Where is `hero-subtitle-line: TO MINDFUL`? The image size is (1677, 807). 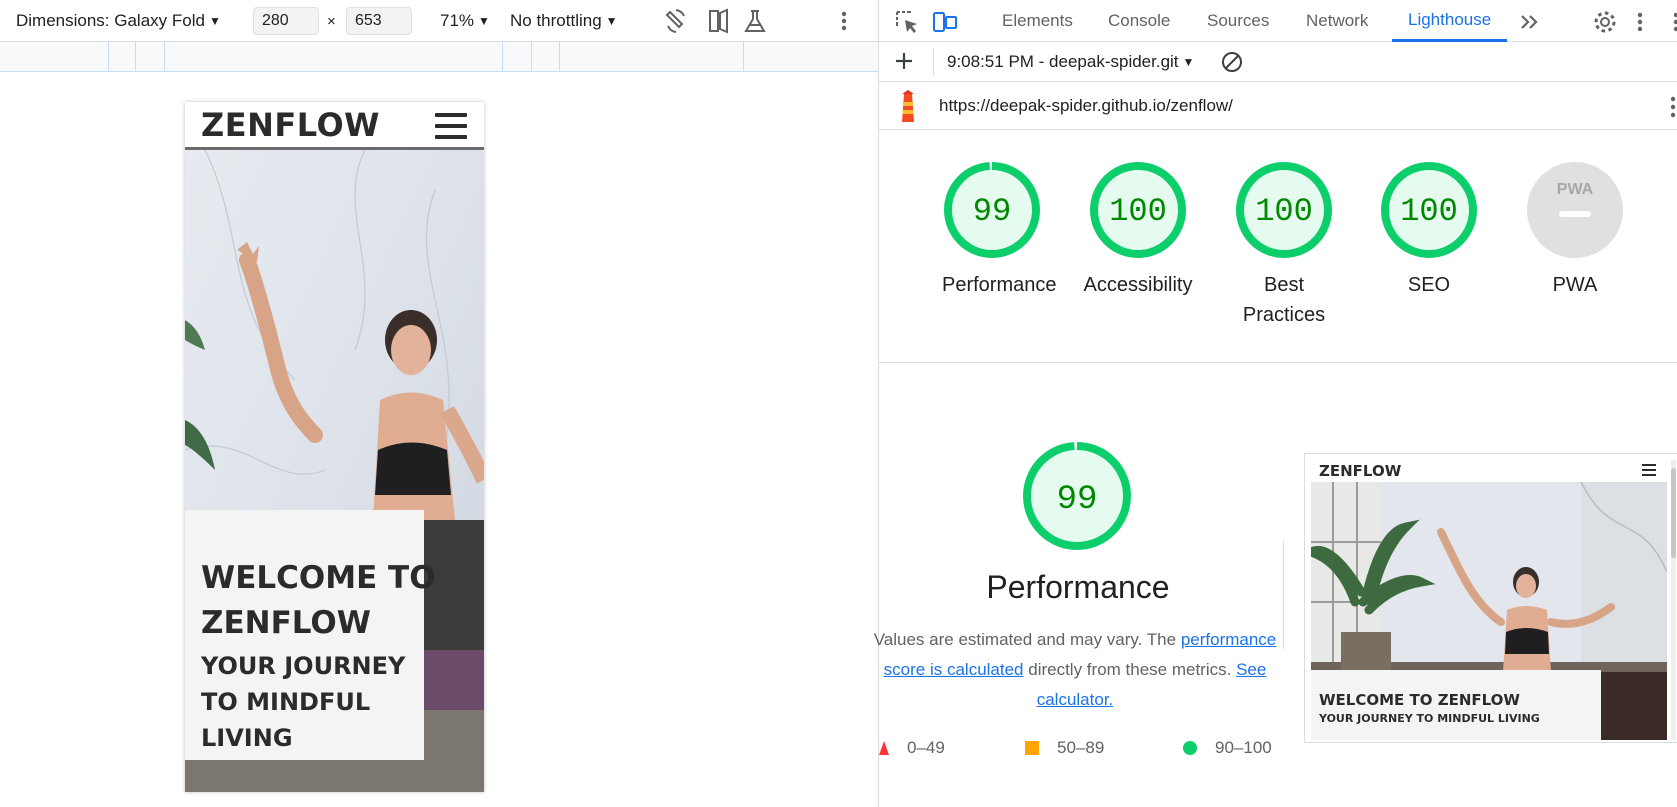 hero-subtitle-line: TO MINDFUL is located at coordinates (286, 702).